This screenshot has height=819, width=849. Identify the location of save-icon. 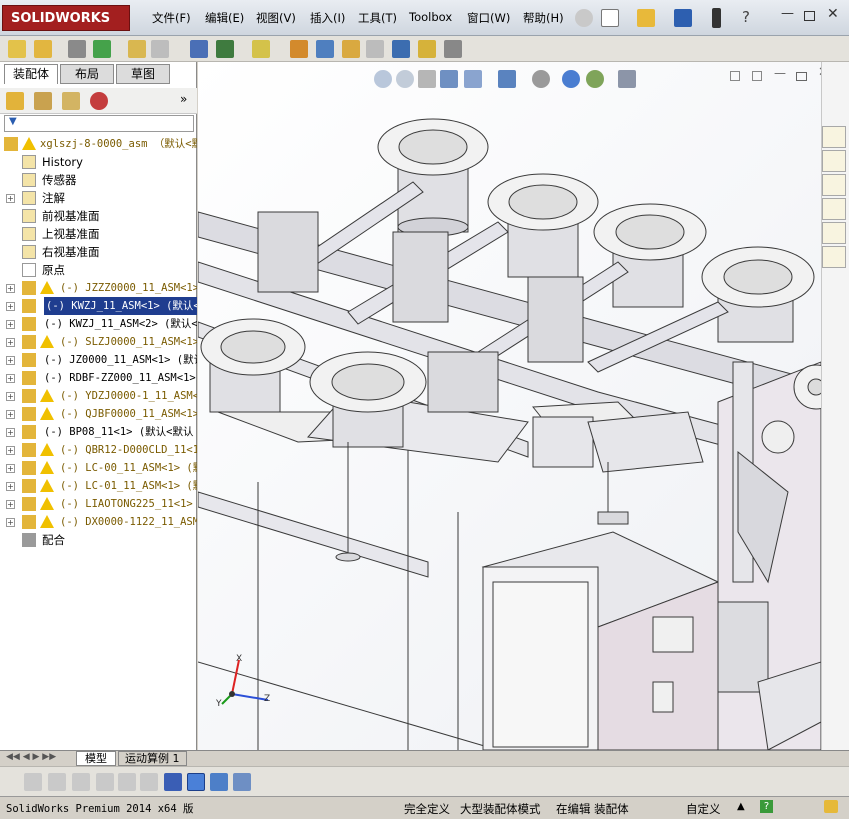
(683, 18).